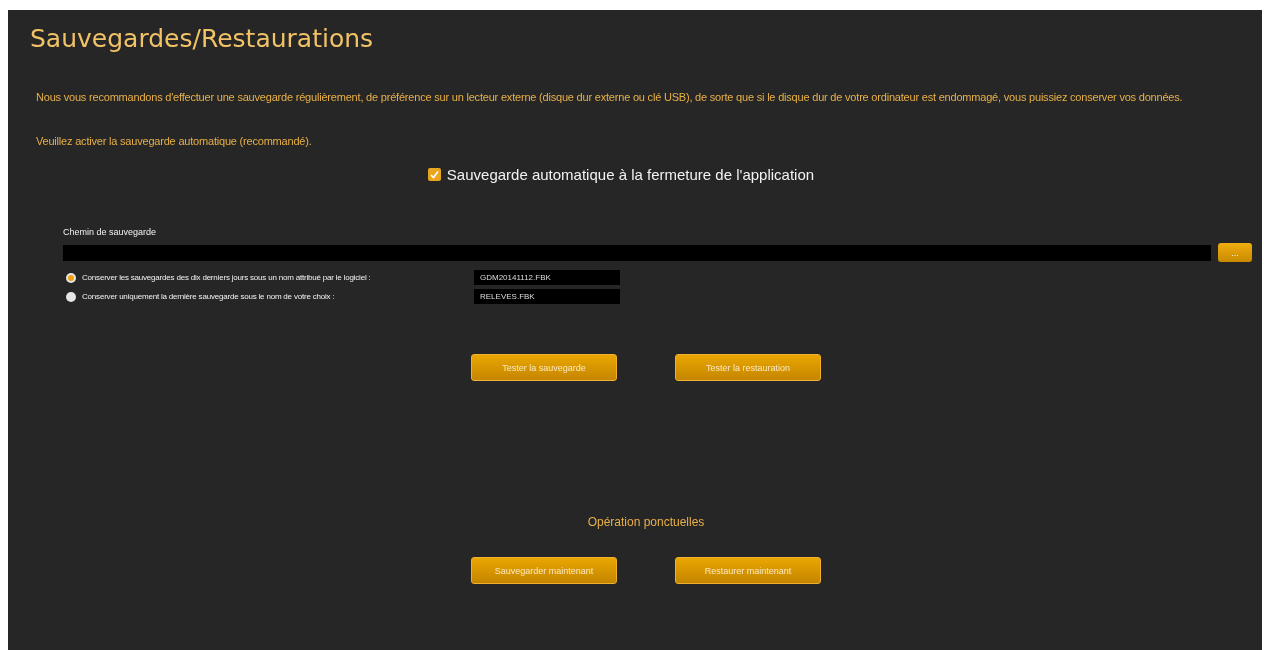 The image size is (1264, 650). Describe the element at coordinates (646, 522) in the screenshot. I see `section-title: Opération ponctuelles` at that location.